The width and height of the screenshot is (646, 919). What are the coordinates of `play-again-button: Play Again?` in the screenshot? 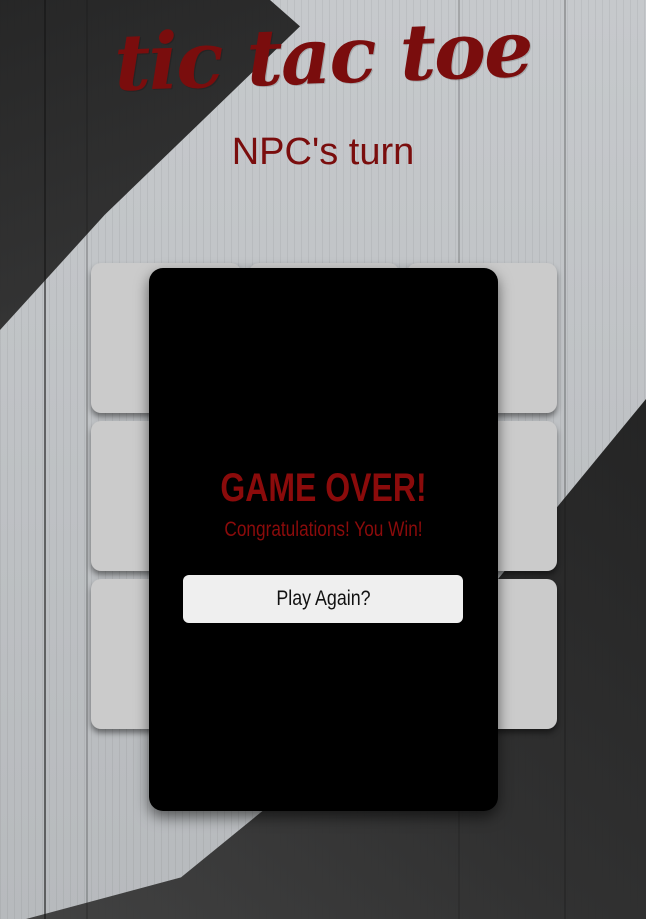 It's located at (323, 599).